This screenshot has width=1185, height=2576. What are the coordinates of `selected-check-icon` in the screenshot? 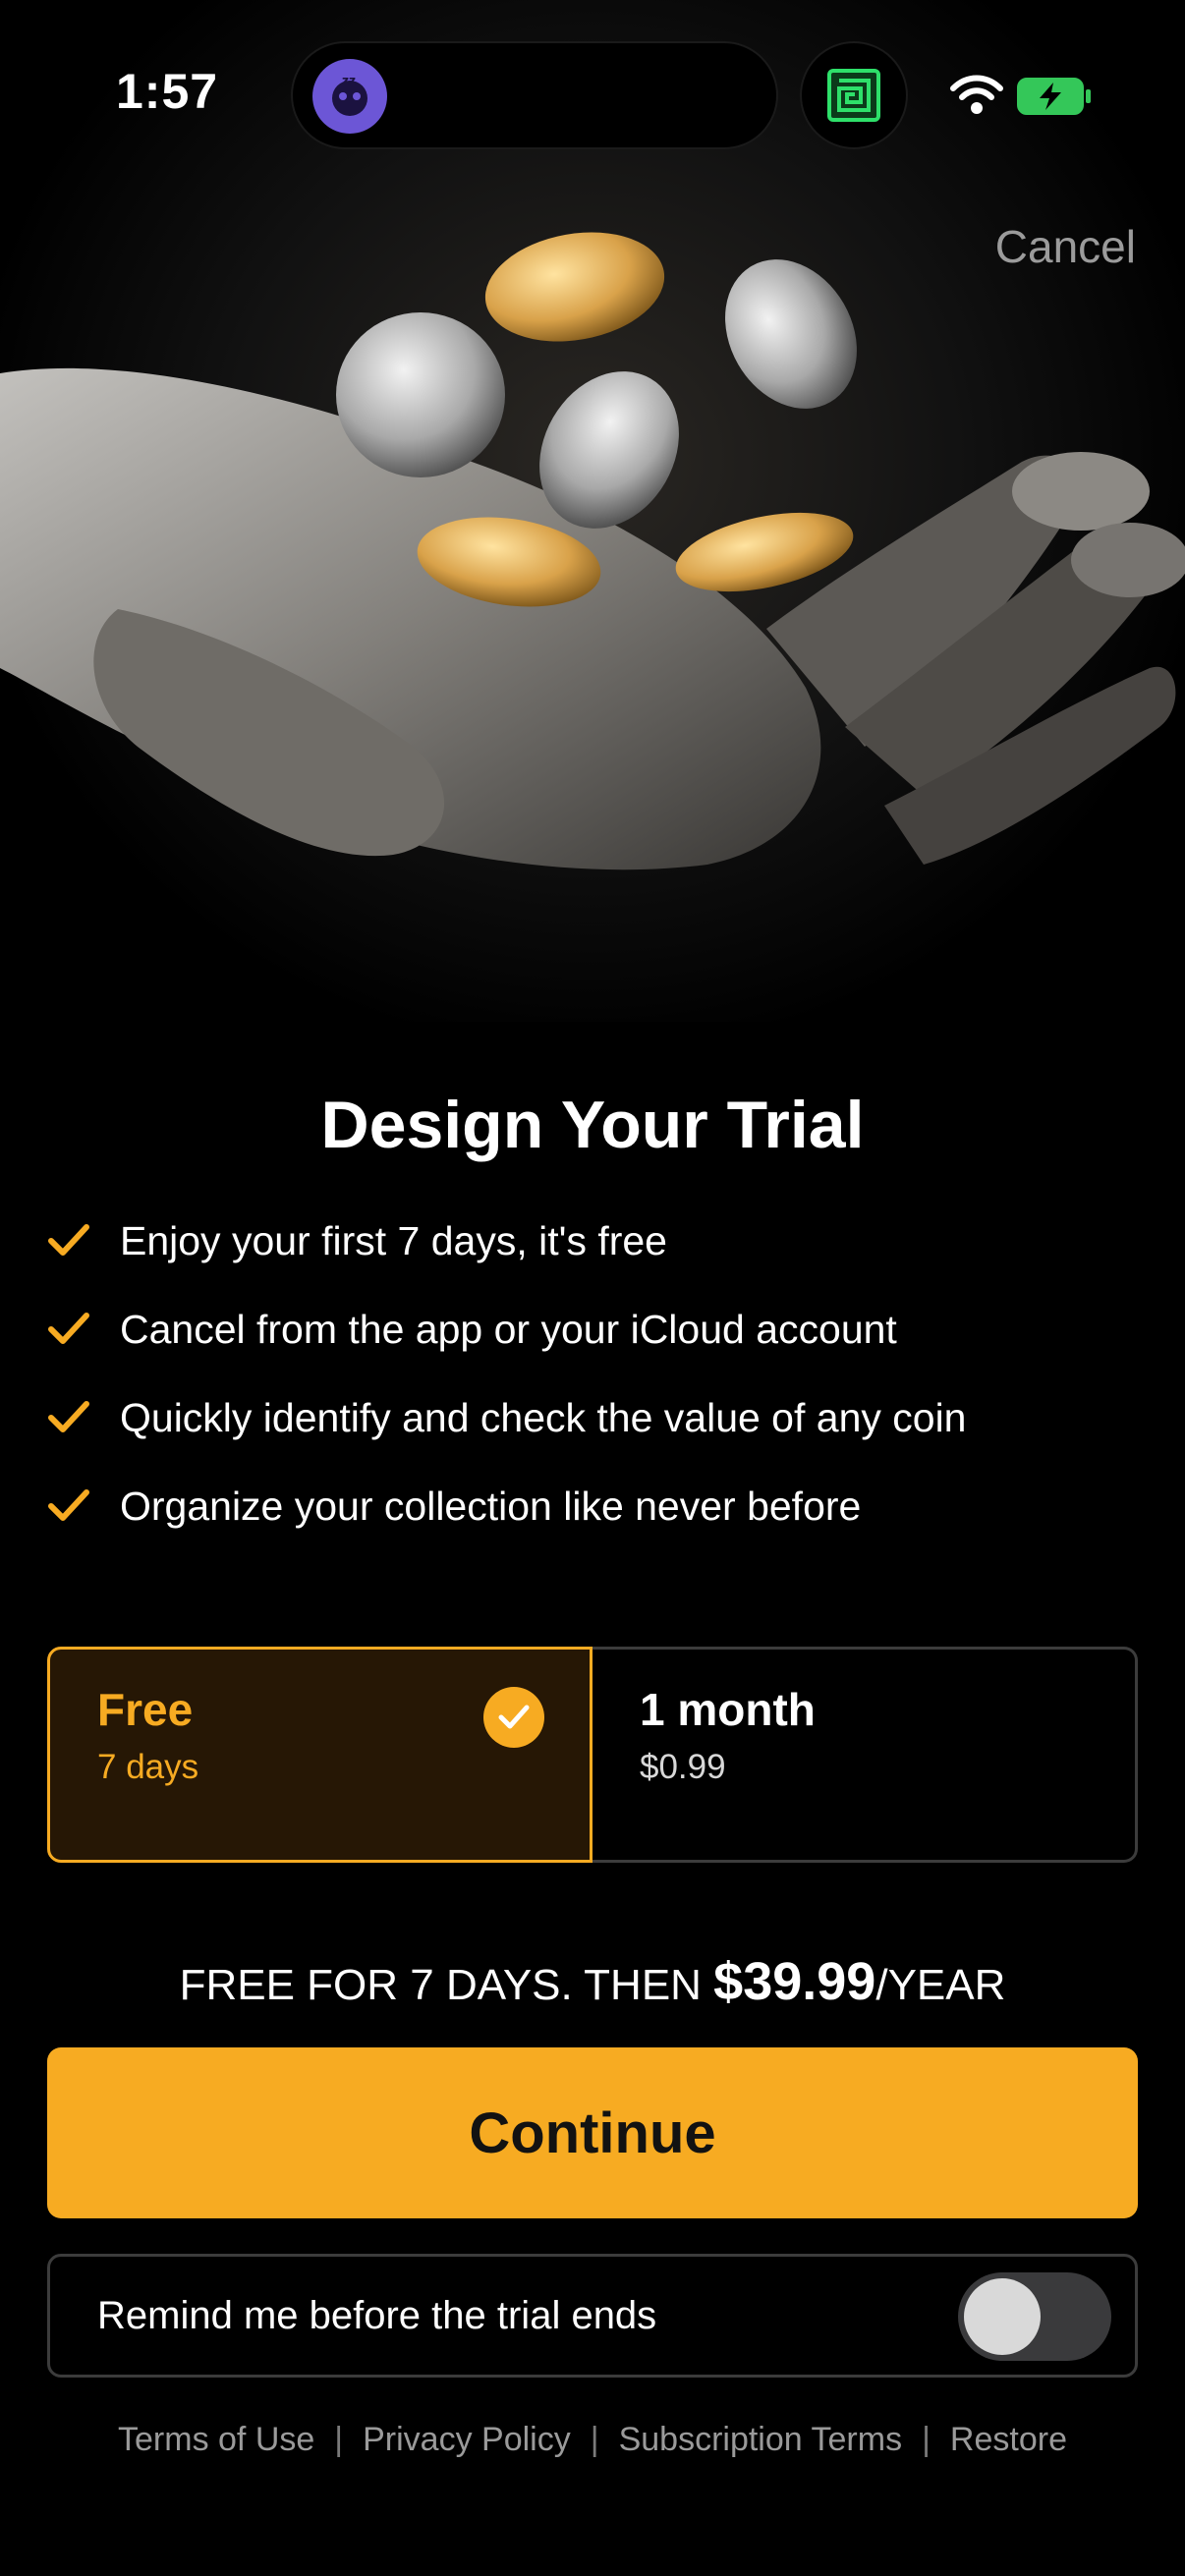 It's located at (513, 1717).